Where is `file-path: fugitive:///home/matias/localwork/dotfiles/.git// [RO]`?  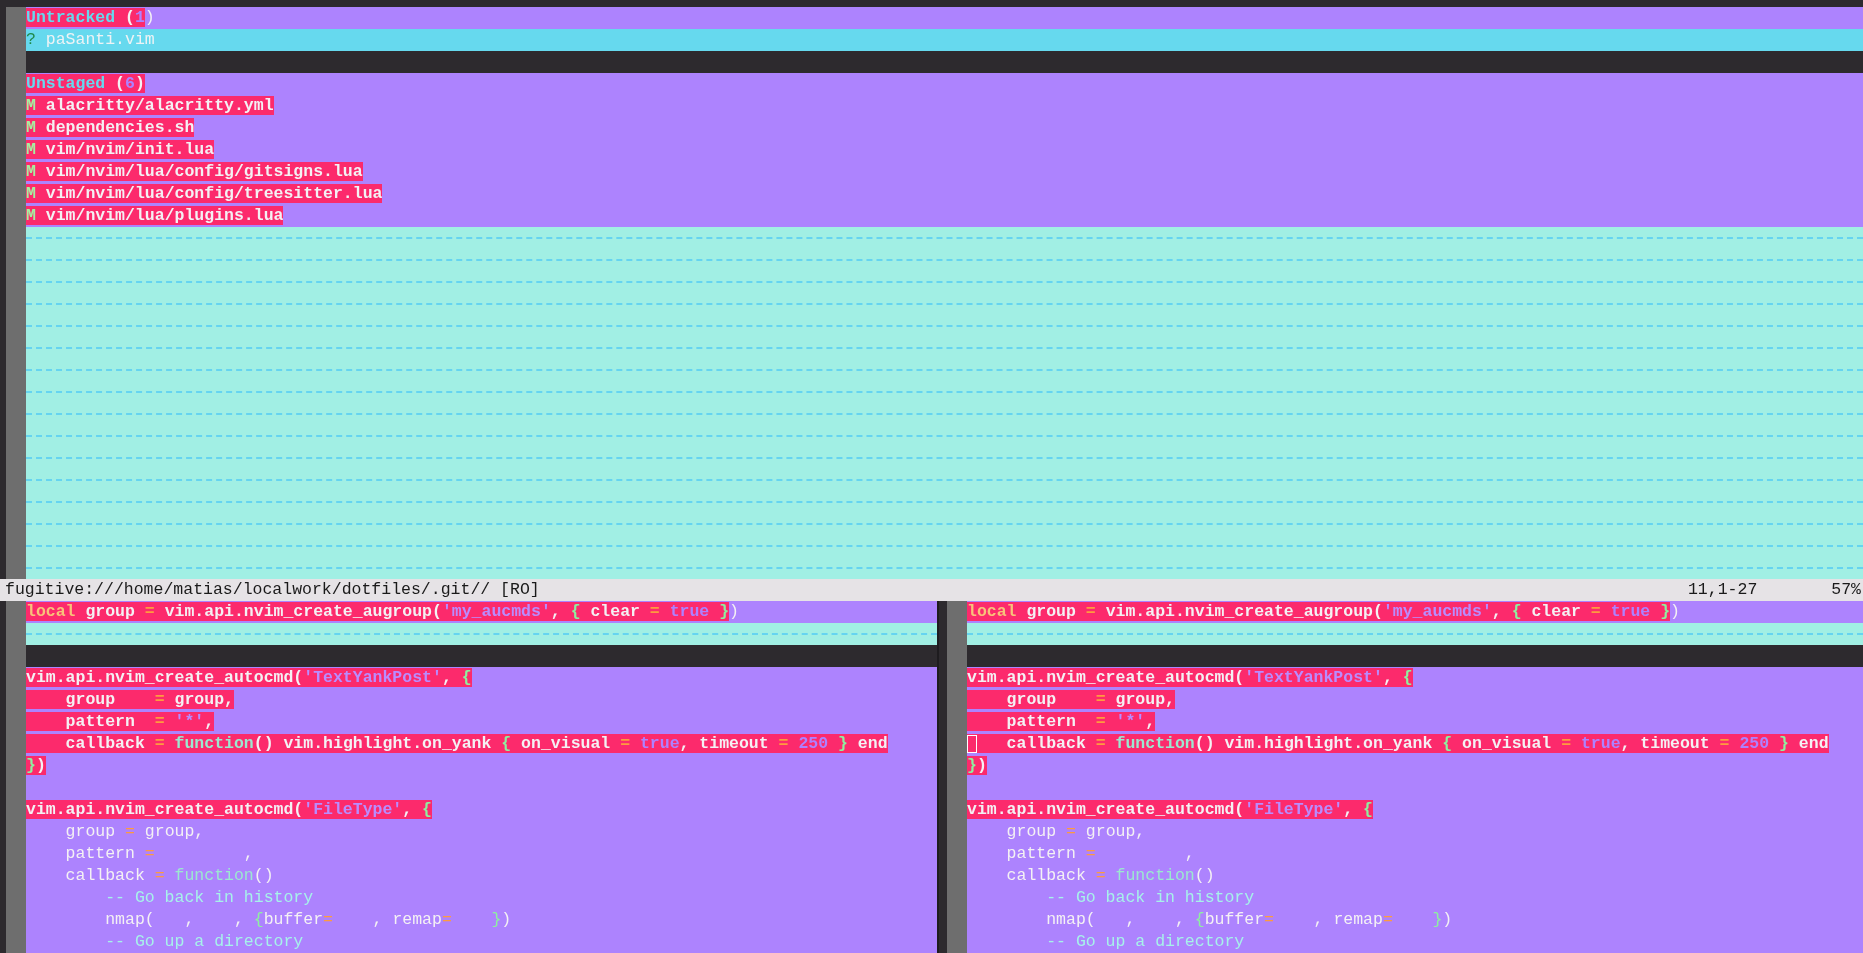
file-path: fugitive:///home/matias/localwork/dotfiles/.git// [RO] is located at coordinates (273, 590).